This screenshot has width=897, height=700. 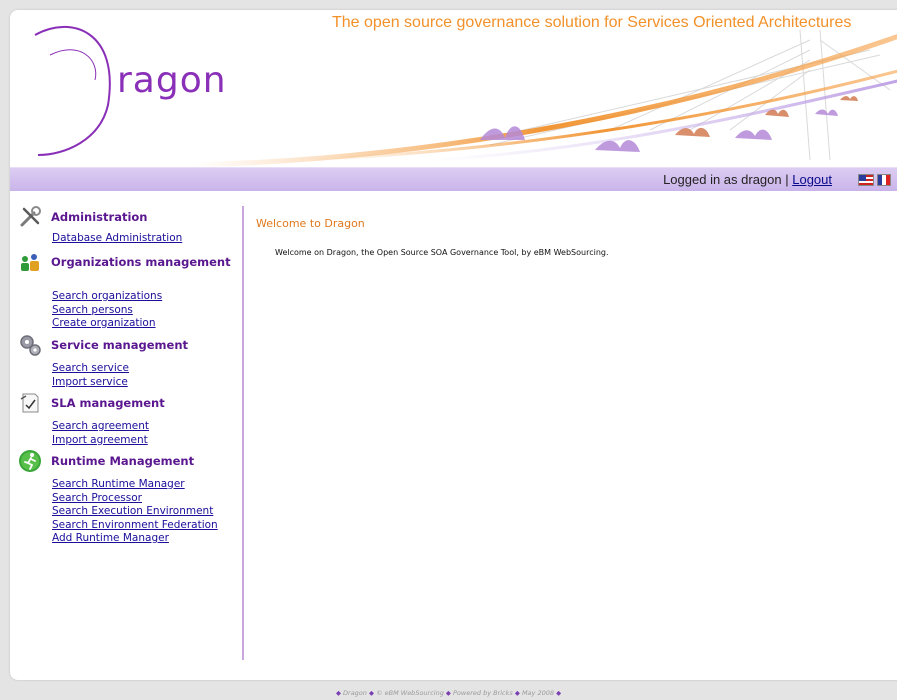 What do you see at coordinates (884, 180) in the screenshot?
I see `french-flag-icon` at bounding box center [884, 180].